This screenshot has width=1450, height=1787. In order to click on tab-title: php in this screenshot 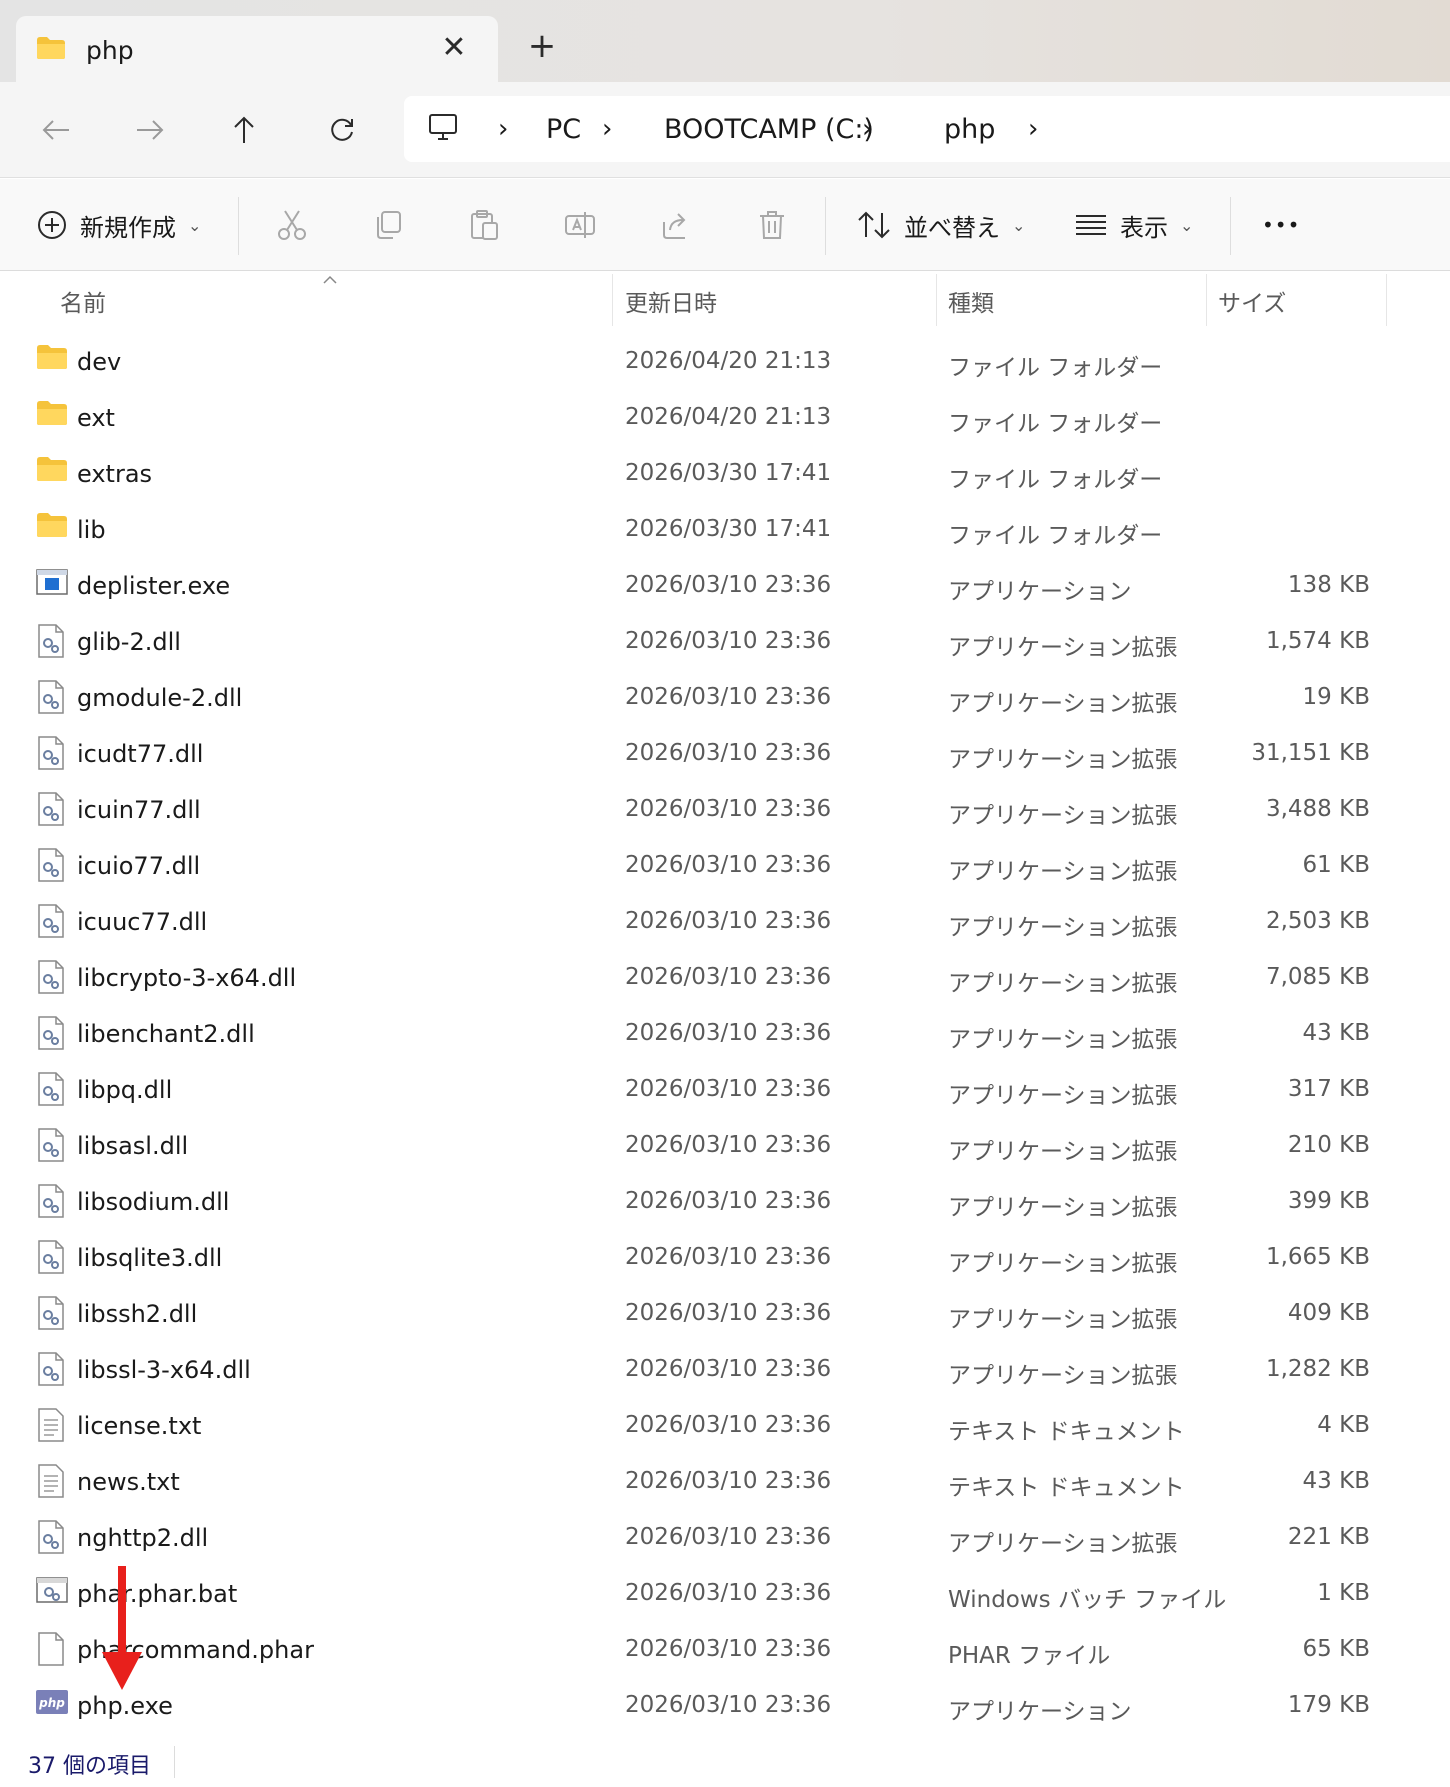, I will do `click(110, 50)`.